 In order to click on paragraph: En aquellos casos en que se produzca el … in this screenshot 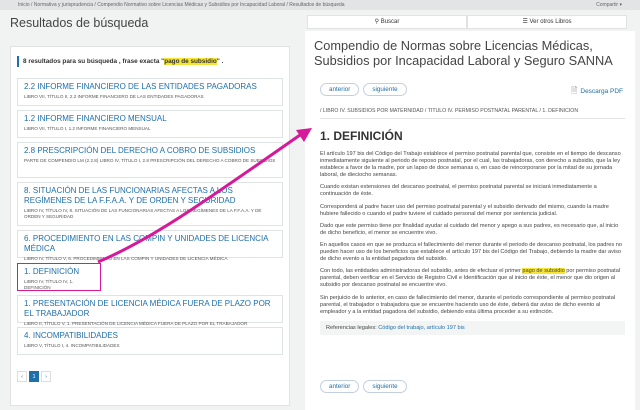, I will do `click(471, 252)`.